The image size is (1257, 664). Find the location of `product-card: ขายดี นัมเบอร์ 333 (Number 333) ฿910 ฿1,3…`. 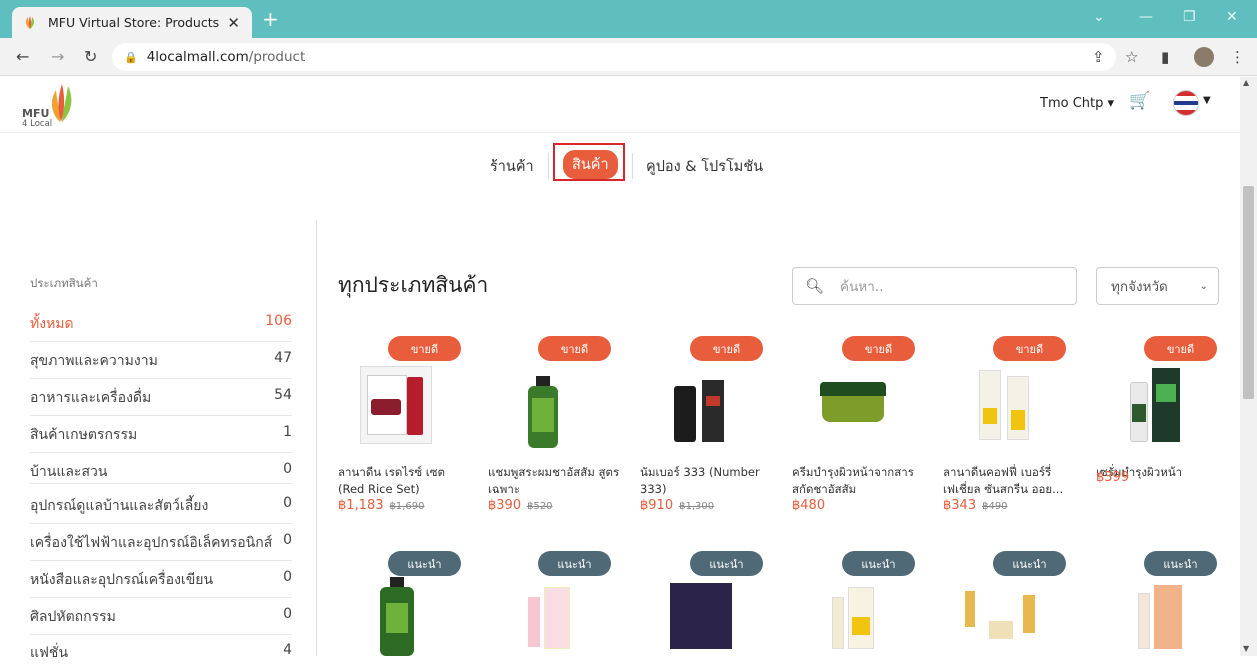

product-card: ขายดี นัมเบอร์ 333 (Number 333) ฿910 ฿1,3… is located at coordinates (706, 431).